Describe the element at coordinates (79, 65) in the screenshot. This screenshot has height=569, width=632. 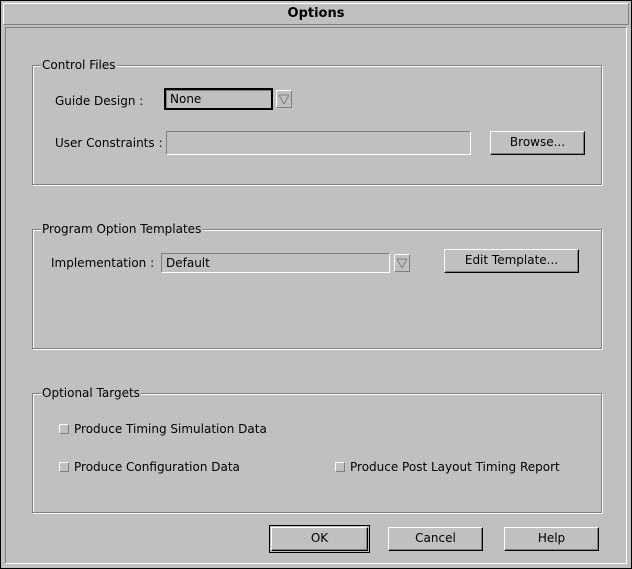
I see `control-files-legend: Control Files` at that location.